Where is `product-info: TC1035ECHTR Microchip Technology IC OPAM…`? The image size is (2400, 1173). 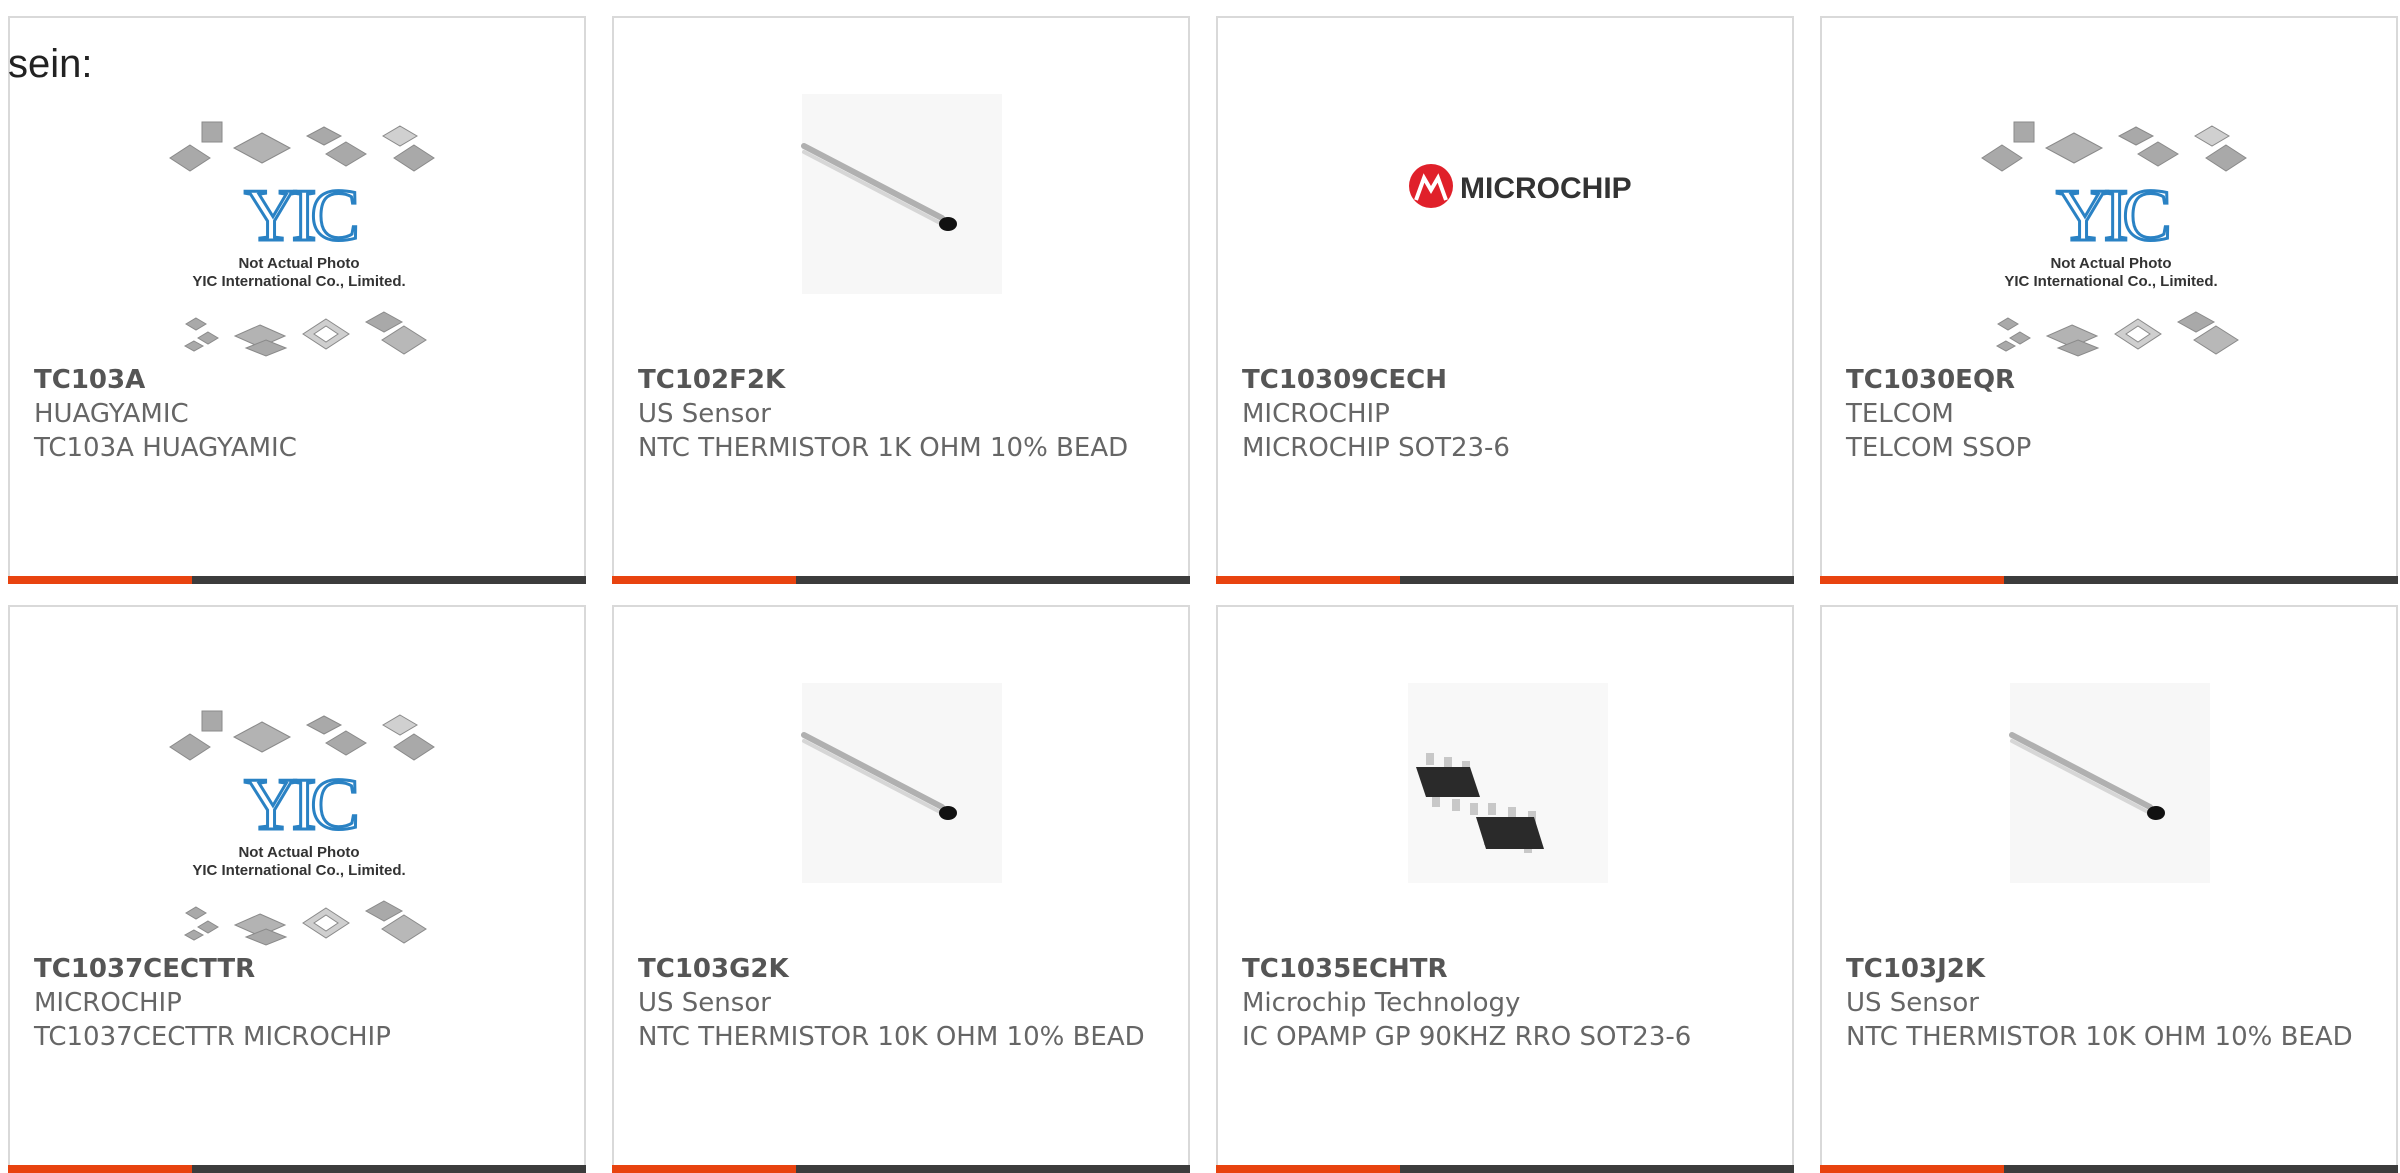
product-info: TC1035ECHTR Microchip Technology IC OPAM… is located at coordinates (1505, 1003).